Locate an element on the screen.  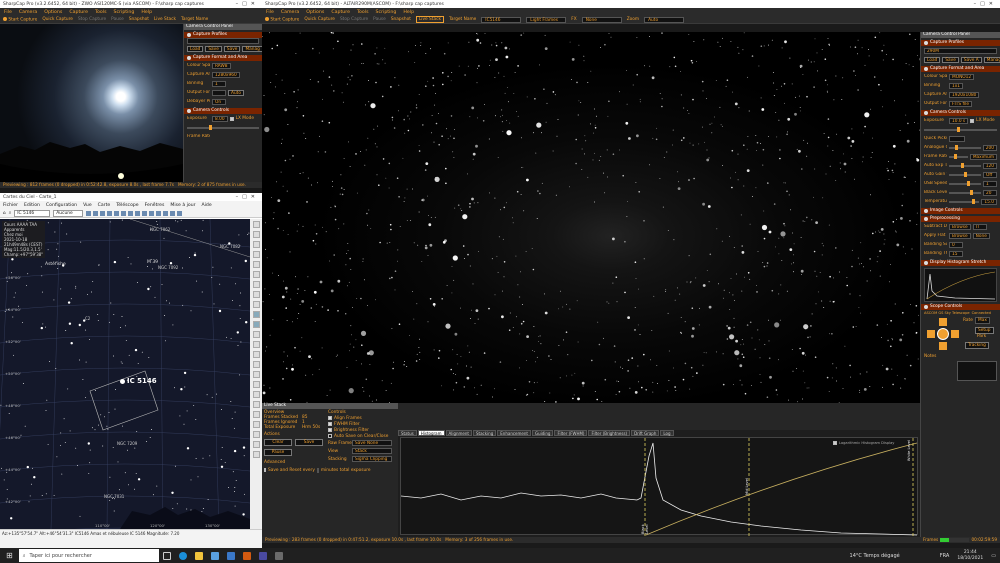
image-controls-header: Image Controls is located at coordinates (960, 211).